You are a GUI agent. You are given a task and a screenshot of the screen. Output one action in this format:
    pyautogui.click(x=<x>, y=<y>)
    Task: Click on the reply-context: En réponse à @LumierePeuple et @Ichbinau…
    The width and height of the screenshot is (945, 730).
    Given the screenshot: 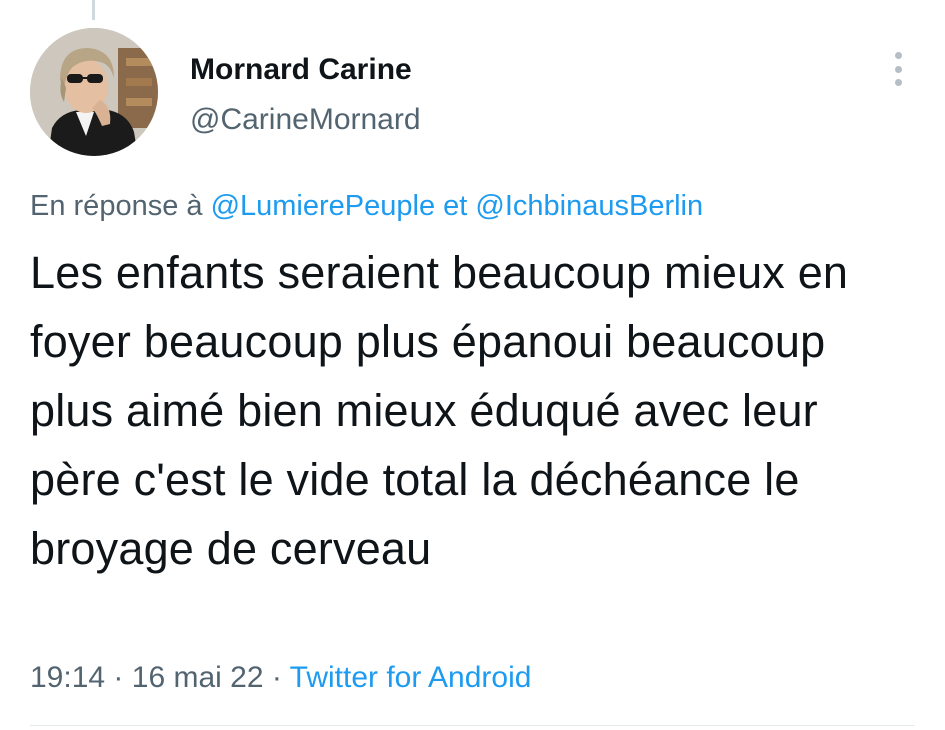 What is the action you would take?
    pyautogui.click(x=366, y=206)
    